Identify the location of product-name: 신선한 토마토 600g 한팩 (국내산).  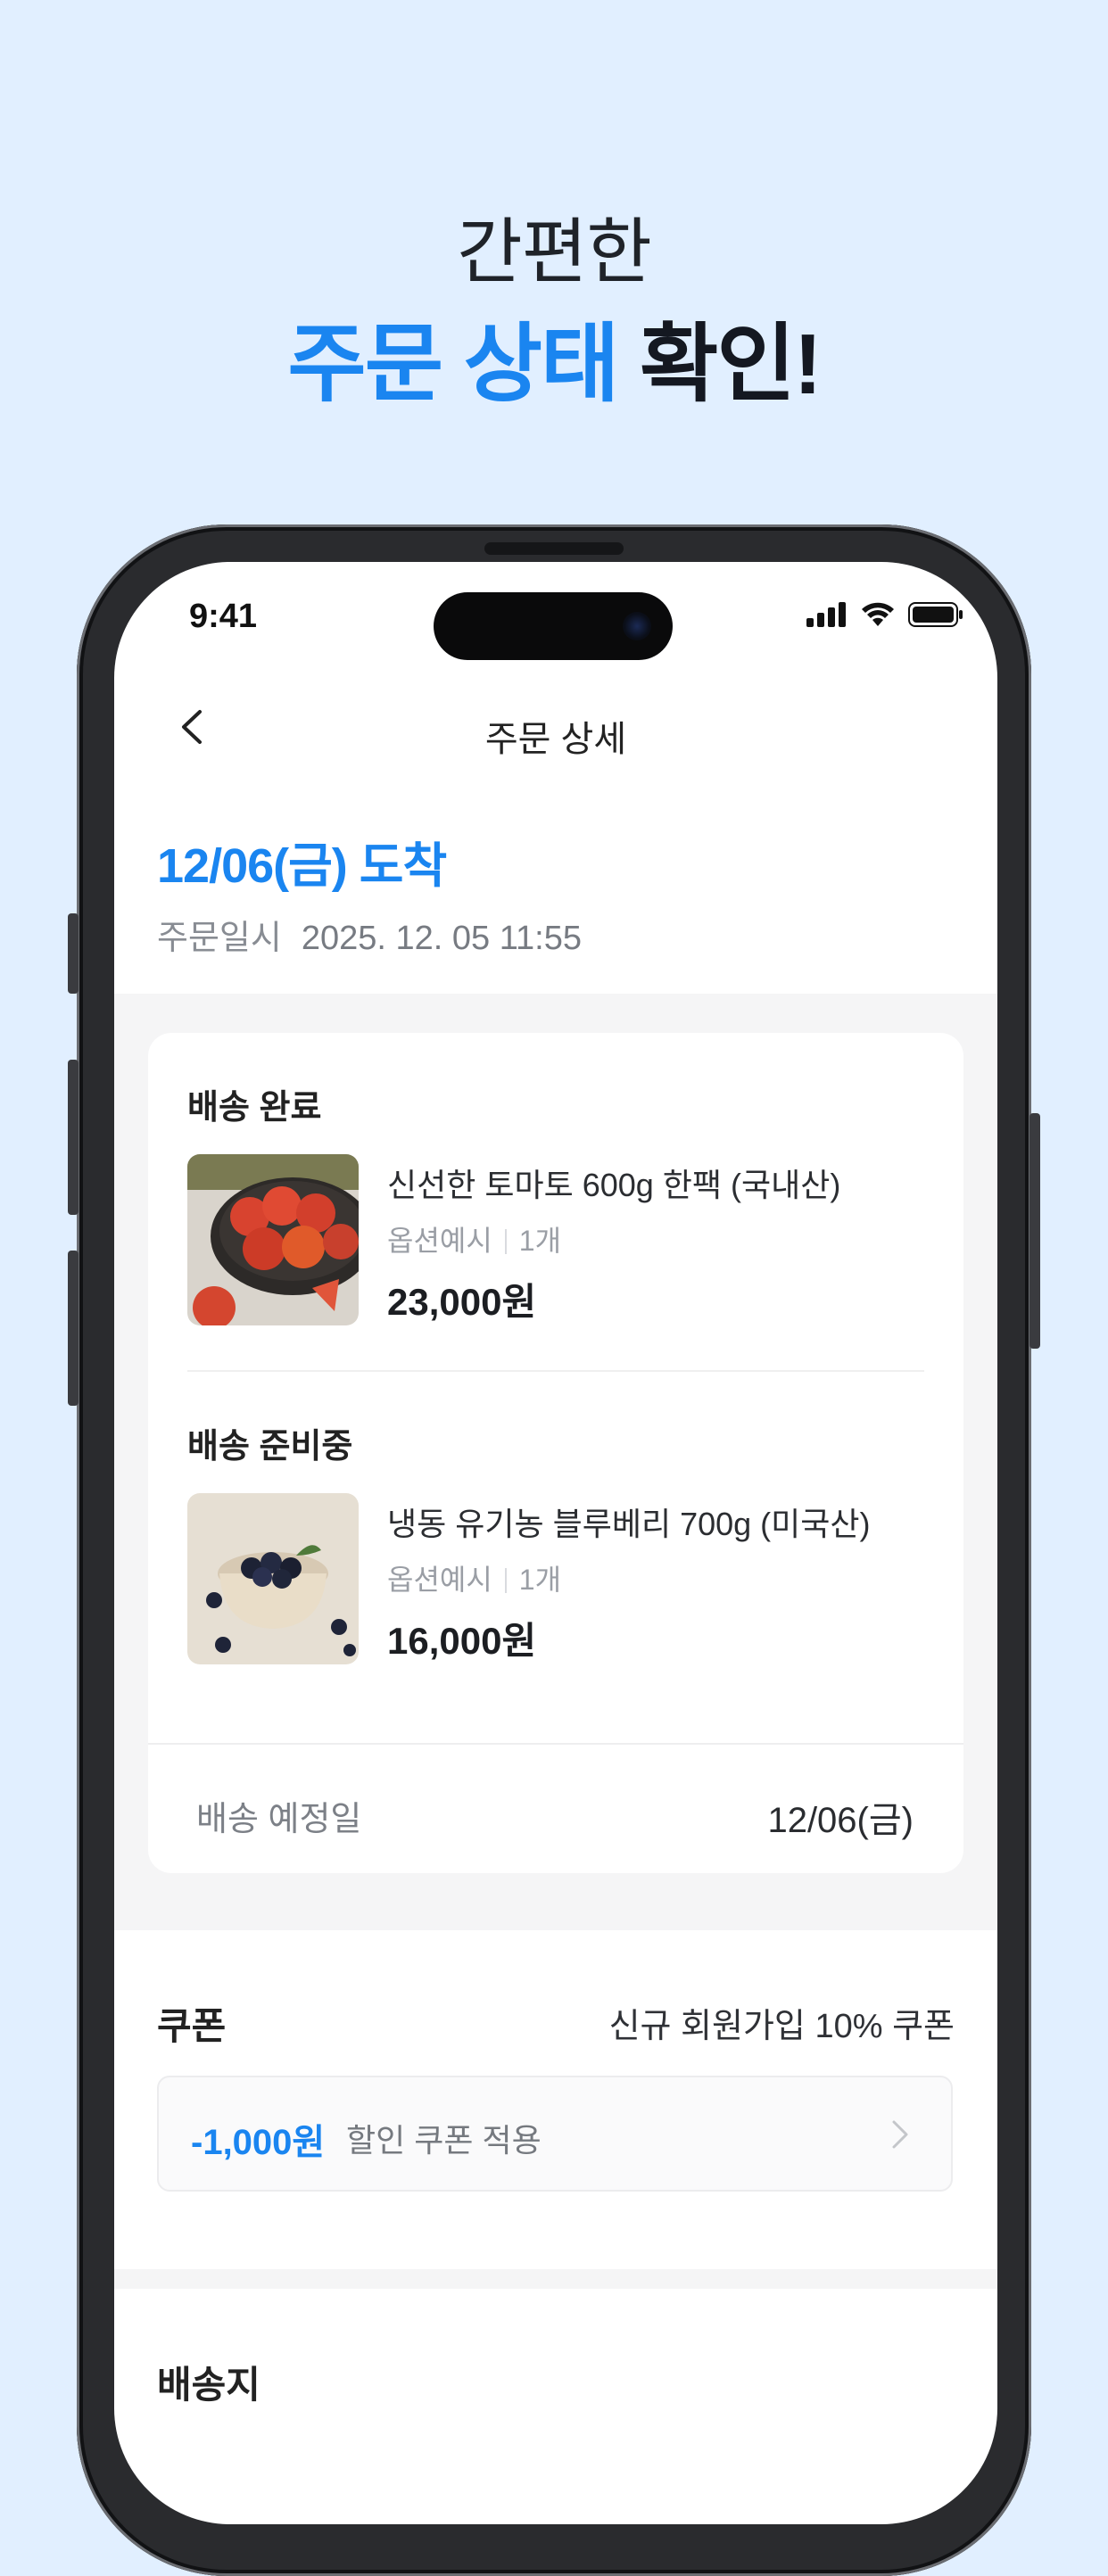
(614, 1185).